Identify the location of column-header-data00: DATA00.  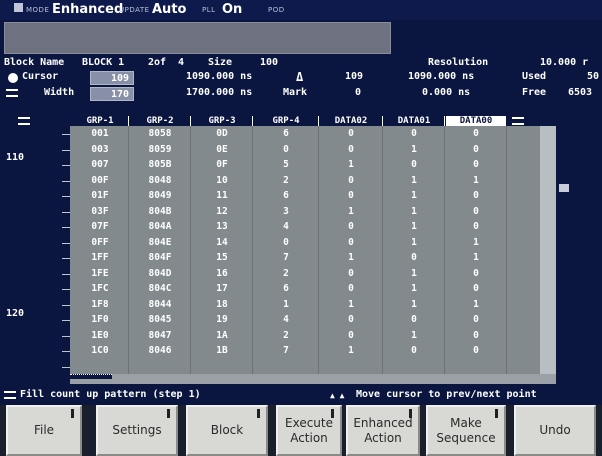
(476, 121).